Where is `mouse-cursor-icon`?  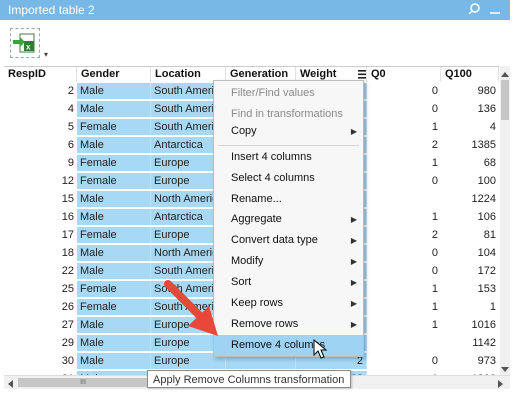 mouse-cursor-icon is located at coordinates (320, 349).